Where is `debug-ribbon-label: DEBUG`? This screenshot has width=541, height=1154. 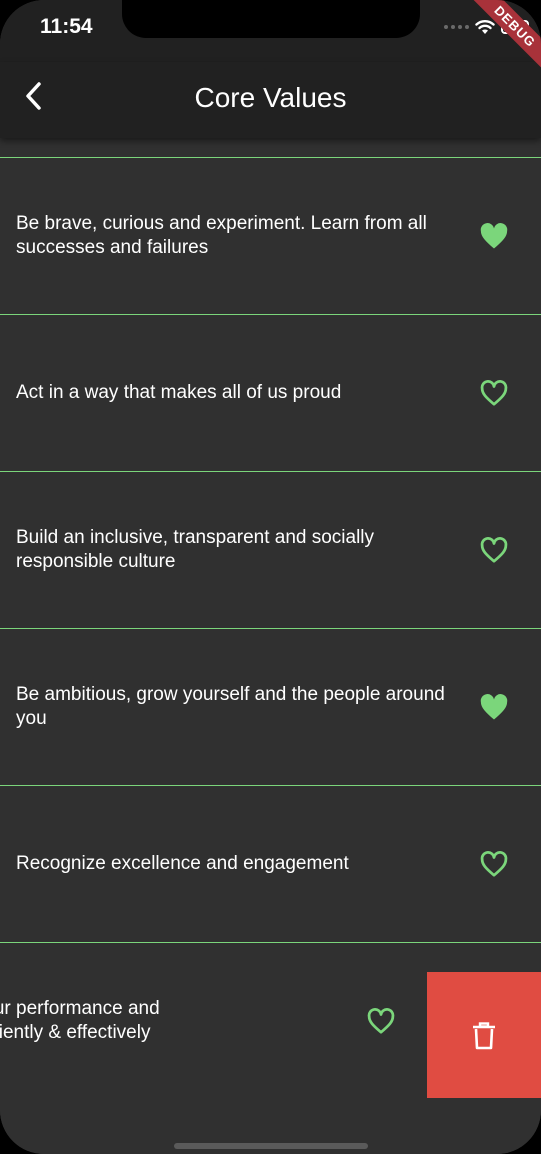
debug-ribbon-label: DEBUG is located at coordinates (503, 38).